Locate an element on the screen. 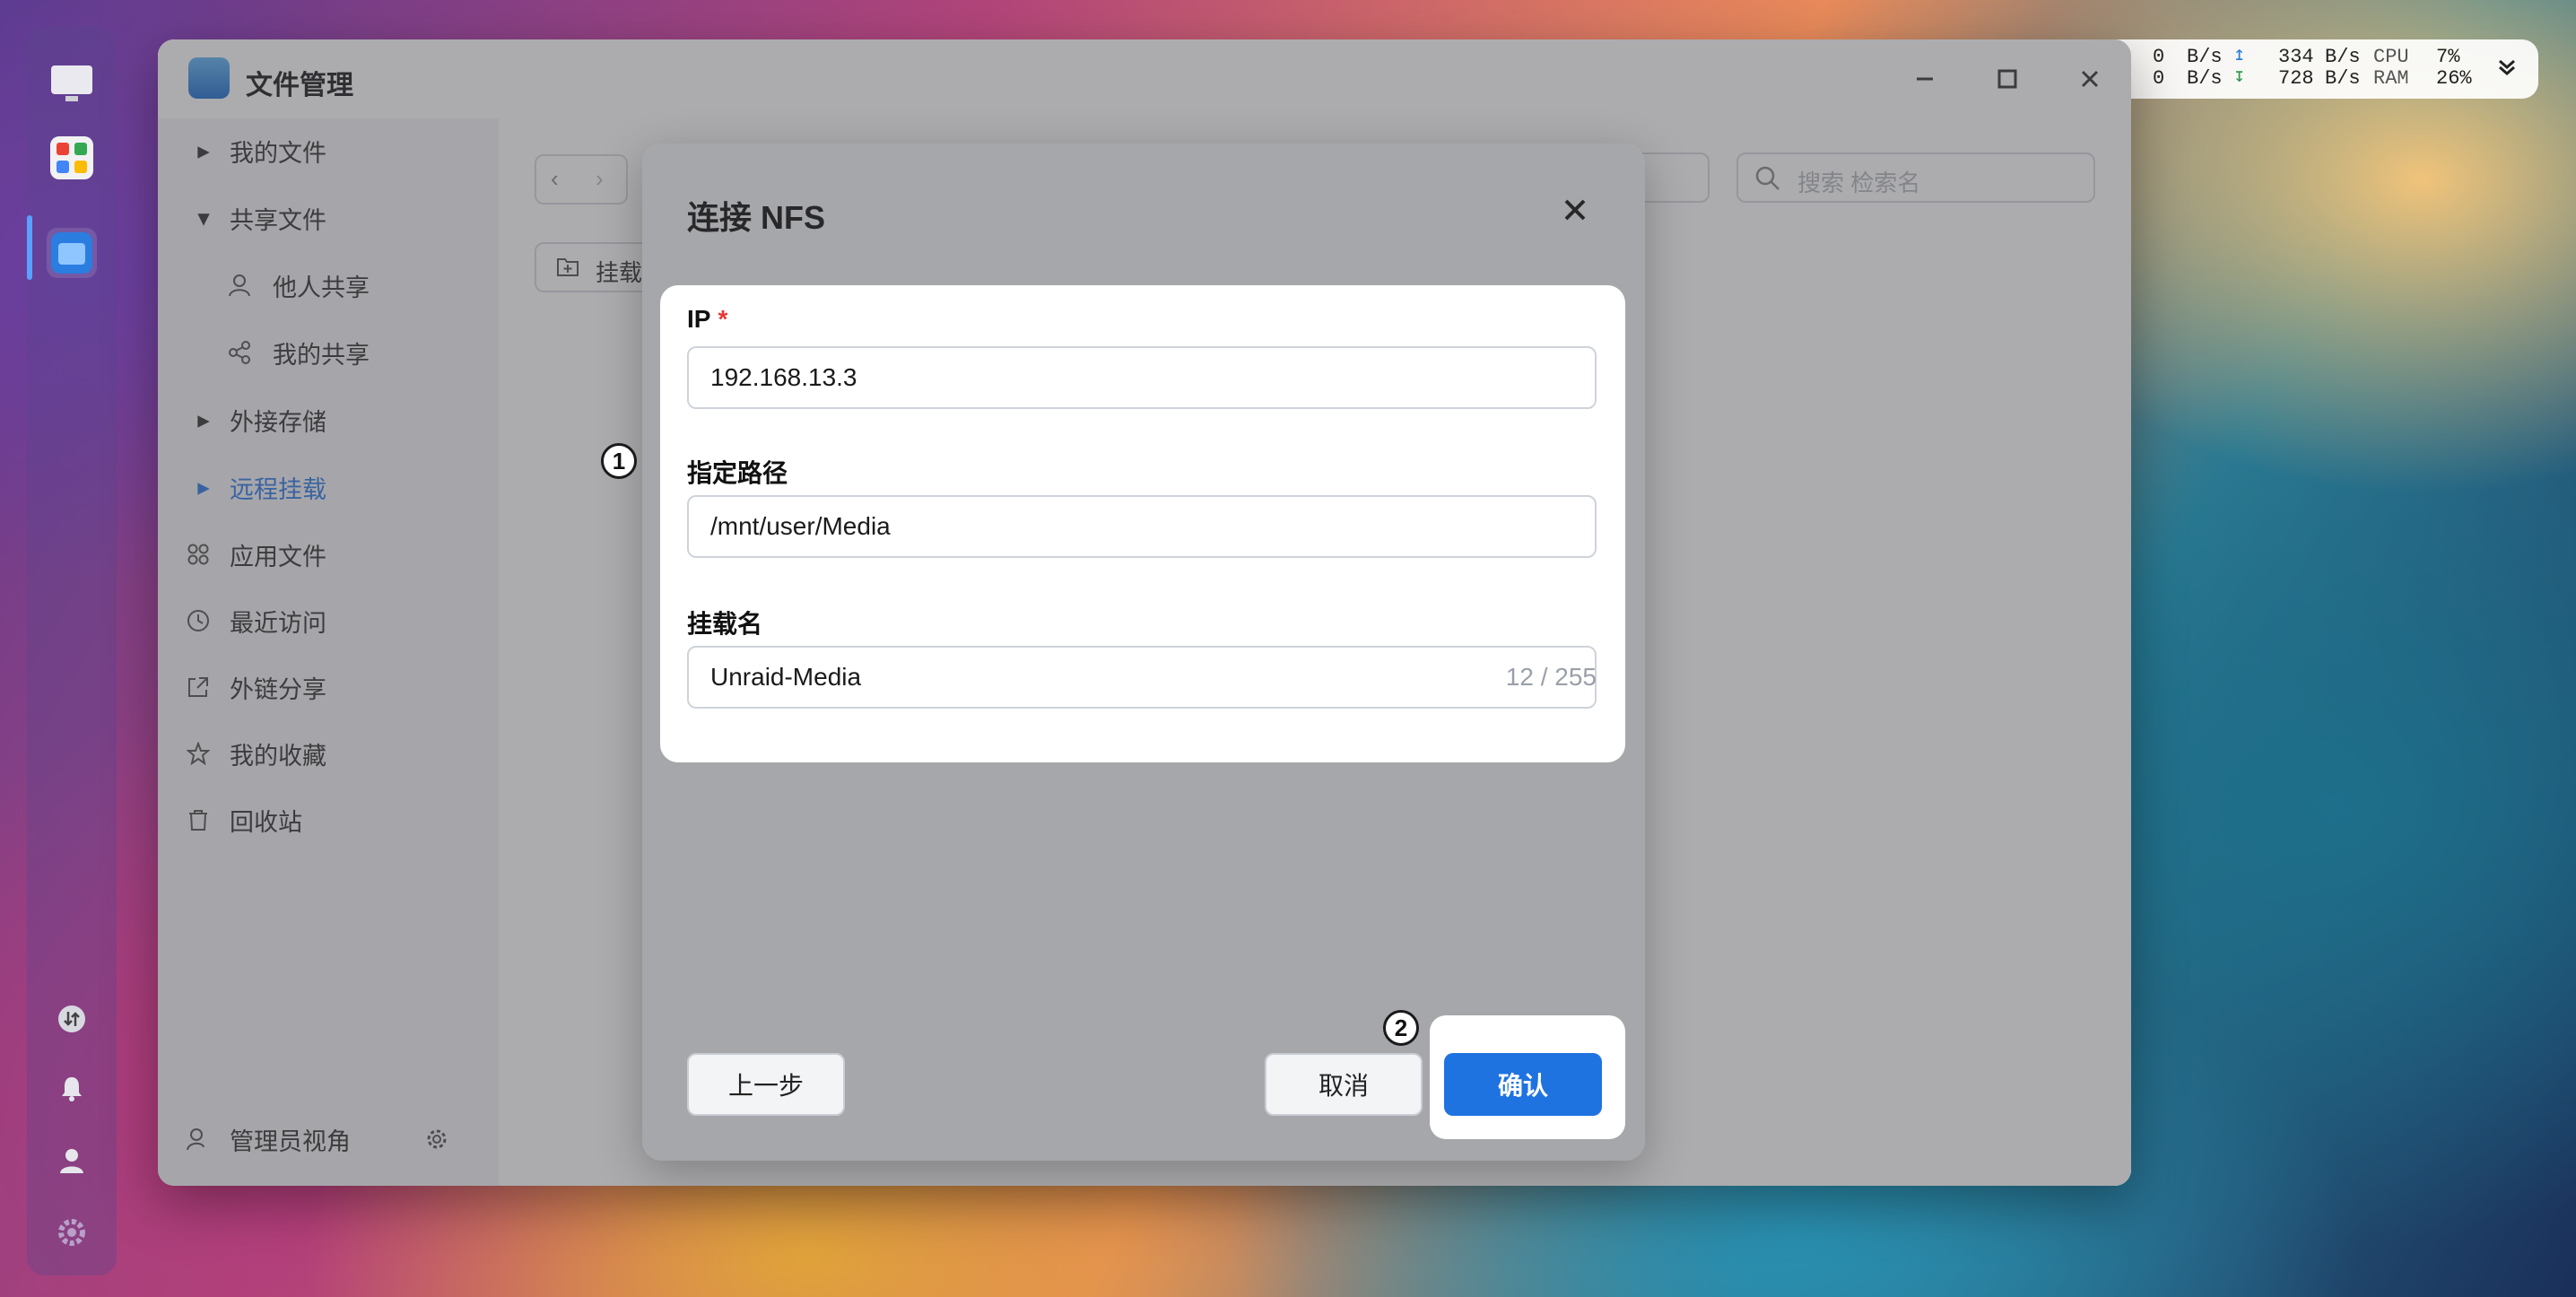 The width and height of the screenshot is (2576, 1297). char-counter: 12 / 255 is located at coordinates (1551, 677).